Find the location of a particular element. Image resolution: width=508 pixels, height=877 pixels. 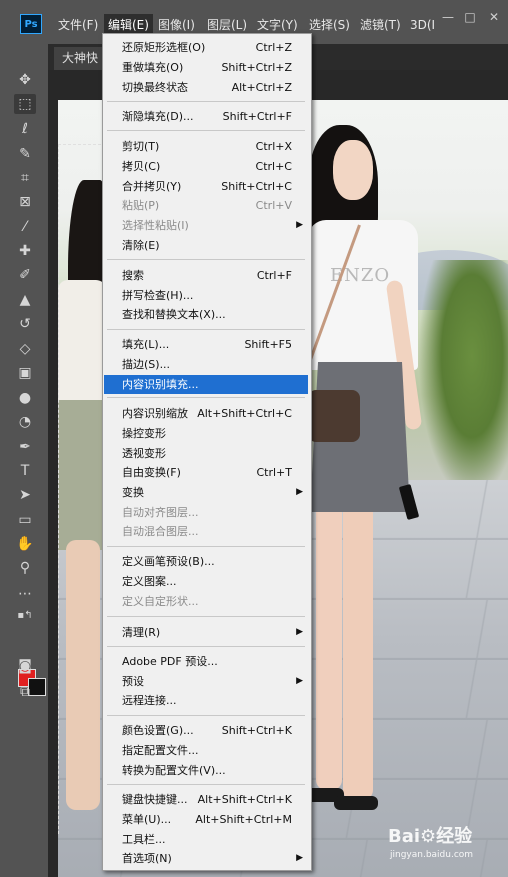

path-select-icon: ➤ is located at coordinates (25, 495).